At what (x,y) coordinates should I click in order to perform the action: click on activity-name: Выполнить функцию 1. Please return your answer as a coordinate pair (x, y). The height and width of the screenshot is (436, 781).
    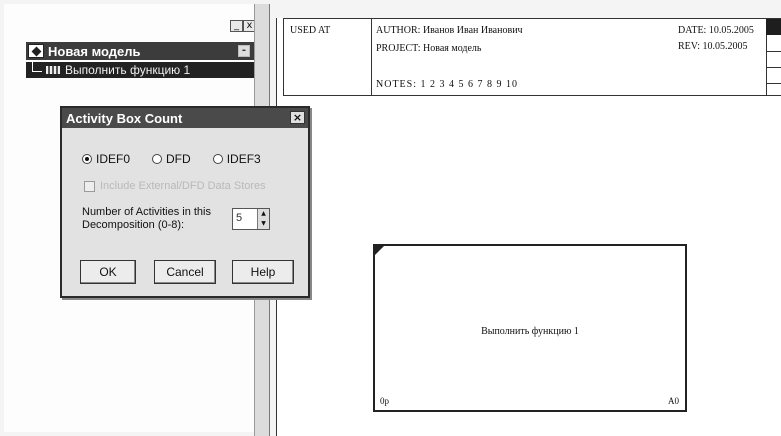
    Looking at the image, I should click on (530, 331).